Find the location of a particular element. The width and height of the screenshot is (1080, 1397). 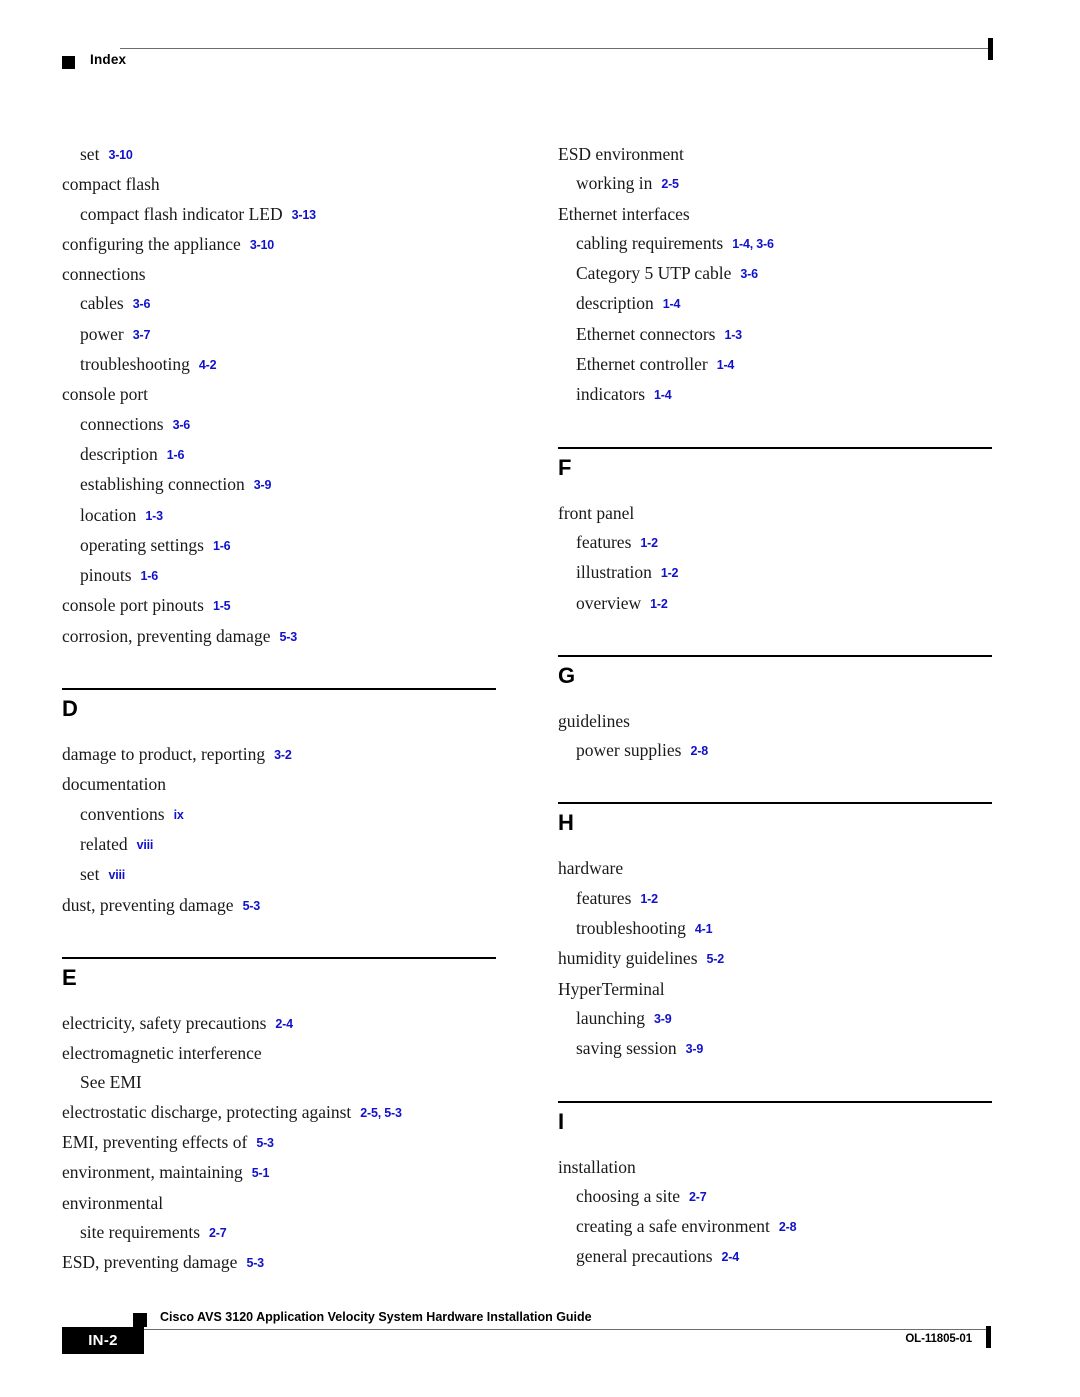

index-page-reference: 5-1 is located at coordinates (261, 1173).